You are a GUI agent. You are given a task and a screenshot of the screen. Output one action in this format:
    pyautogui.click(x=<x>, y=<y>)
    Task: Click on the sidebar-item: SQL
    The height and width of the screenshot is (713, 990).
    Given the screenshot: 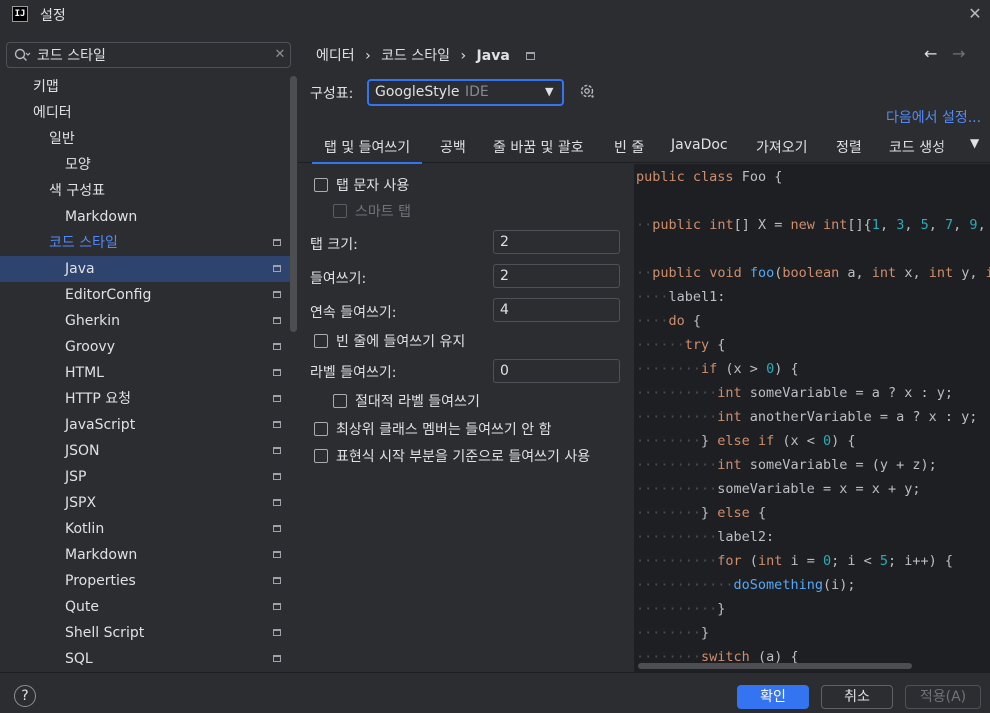 What is the action you would take?
    pyautogui.click(x=145, y=659)
    